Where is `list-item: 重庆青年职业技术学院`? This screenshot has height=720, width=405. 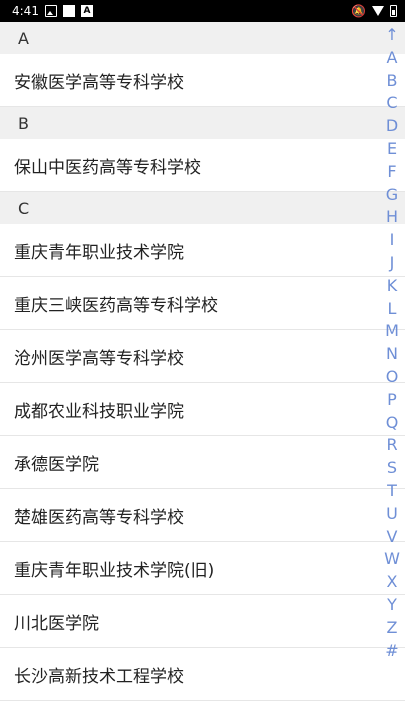 list-item: 重庆青年职业技术学院 is located at coordinates (202, 250).